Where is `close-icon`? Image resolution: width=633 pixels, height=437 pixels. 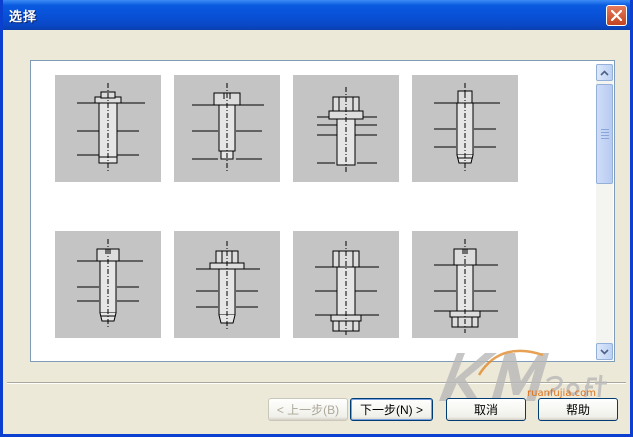 close-icon is located at coordinates (616, 15).